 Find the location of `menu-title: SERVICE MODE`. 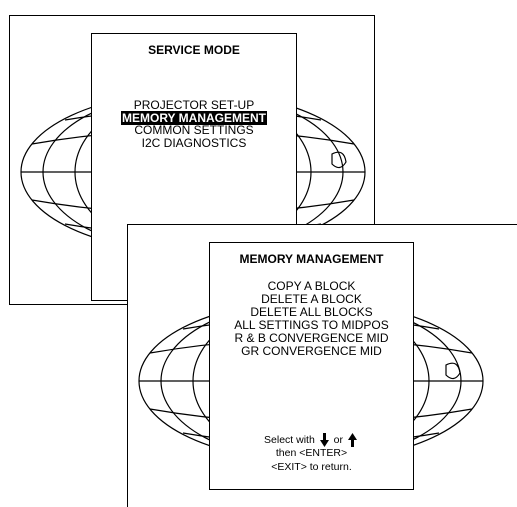

menu-title: SERVICE MODE is located at coordinates (194, 50).